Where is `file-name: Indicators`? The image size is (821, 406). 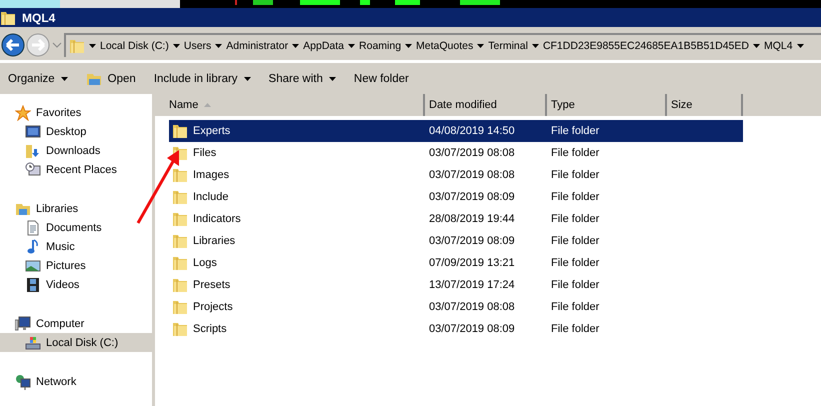
file-name: Indicators is located at coordinates (217, 219).